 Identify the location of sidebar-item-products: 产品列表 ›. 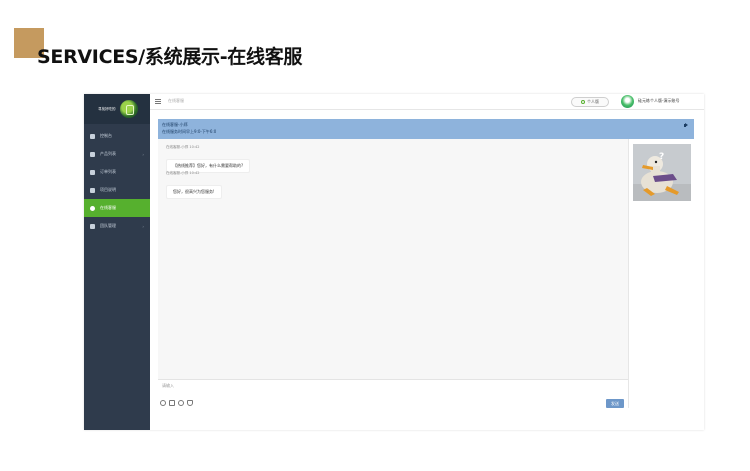
(117, 154).